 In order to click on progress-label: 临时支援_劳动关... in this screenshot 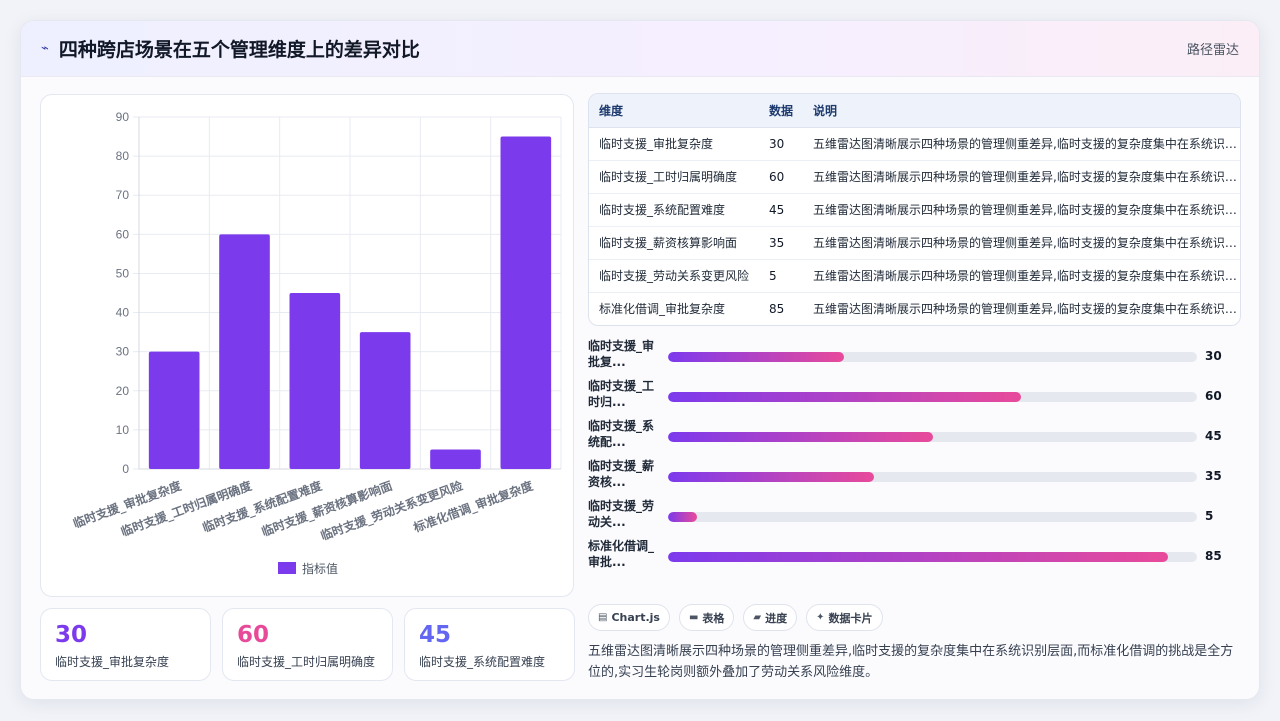, I will do `click(621, 514)`.